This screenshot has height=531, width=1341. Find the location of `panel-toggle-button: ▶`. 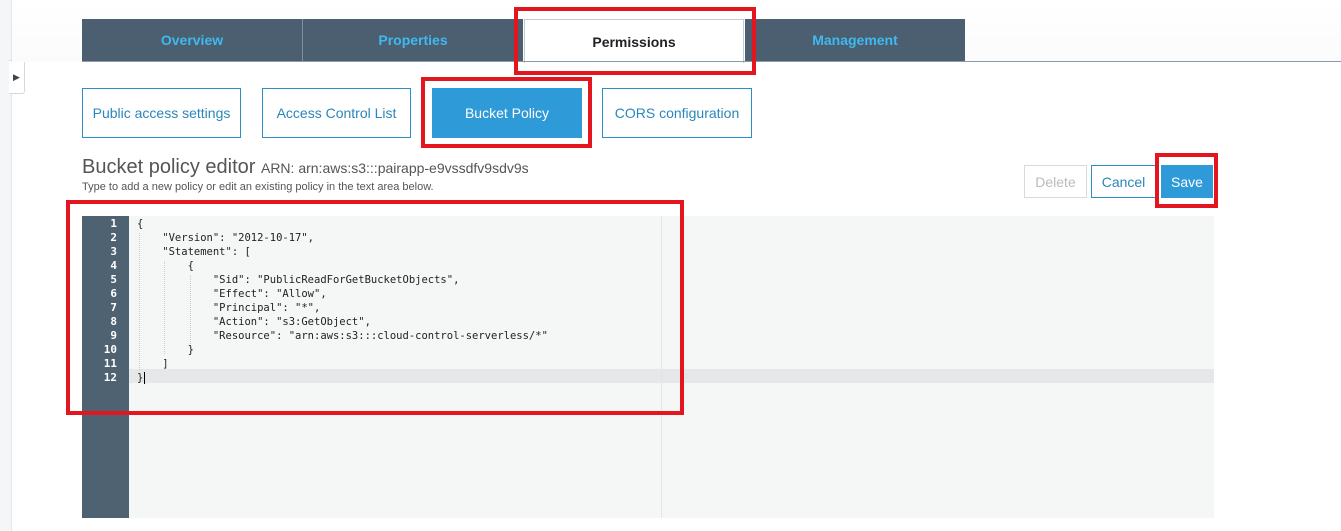

panel-toggle-button: ▶ is located at coordinates (17, 77).